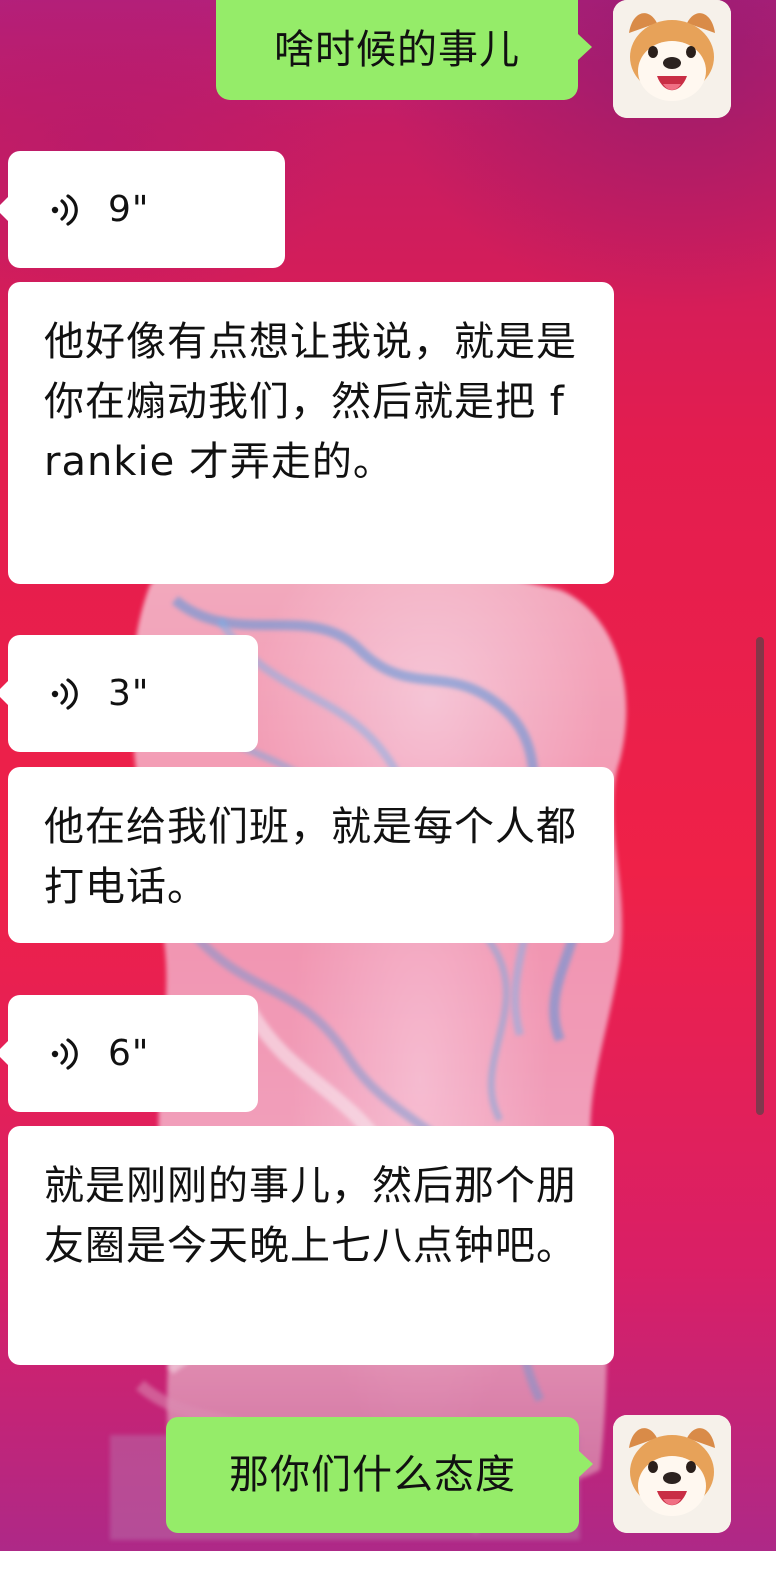  I want to click on message-text: 那你们什么态度, so click(372, 1475).